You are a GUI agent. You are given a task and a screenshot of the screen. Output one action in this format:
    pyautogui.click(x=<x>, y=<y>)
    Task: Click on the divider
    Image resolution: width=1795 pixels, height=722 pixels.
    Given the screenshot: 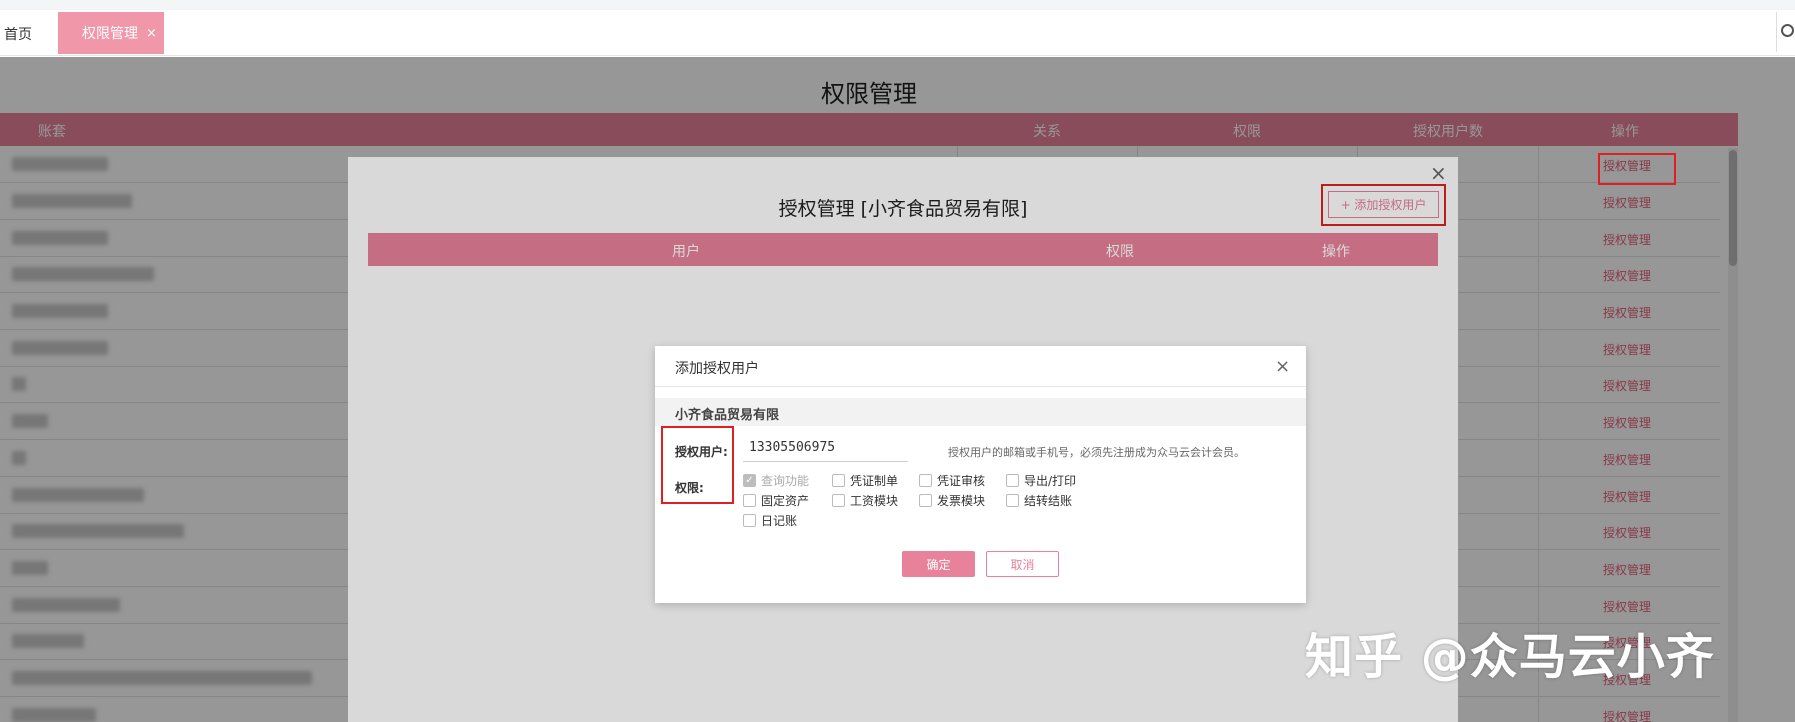 What is the action you would take?
    pyautogui.click(x=1776, y=32)
    